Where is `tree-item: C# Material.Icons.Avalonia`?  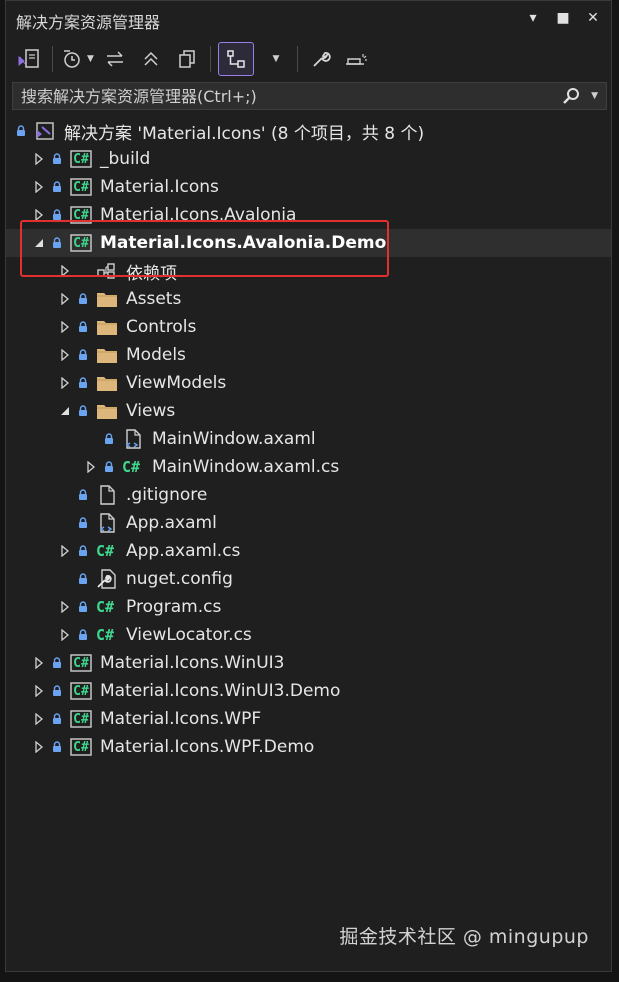 tree-item: C# Material.Icons.Avalonia is located at coordinates (308, 215).